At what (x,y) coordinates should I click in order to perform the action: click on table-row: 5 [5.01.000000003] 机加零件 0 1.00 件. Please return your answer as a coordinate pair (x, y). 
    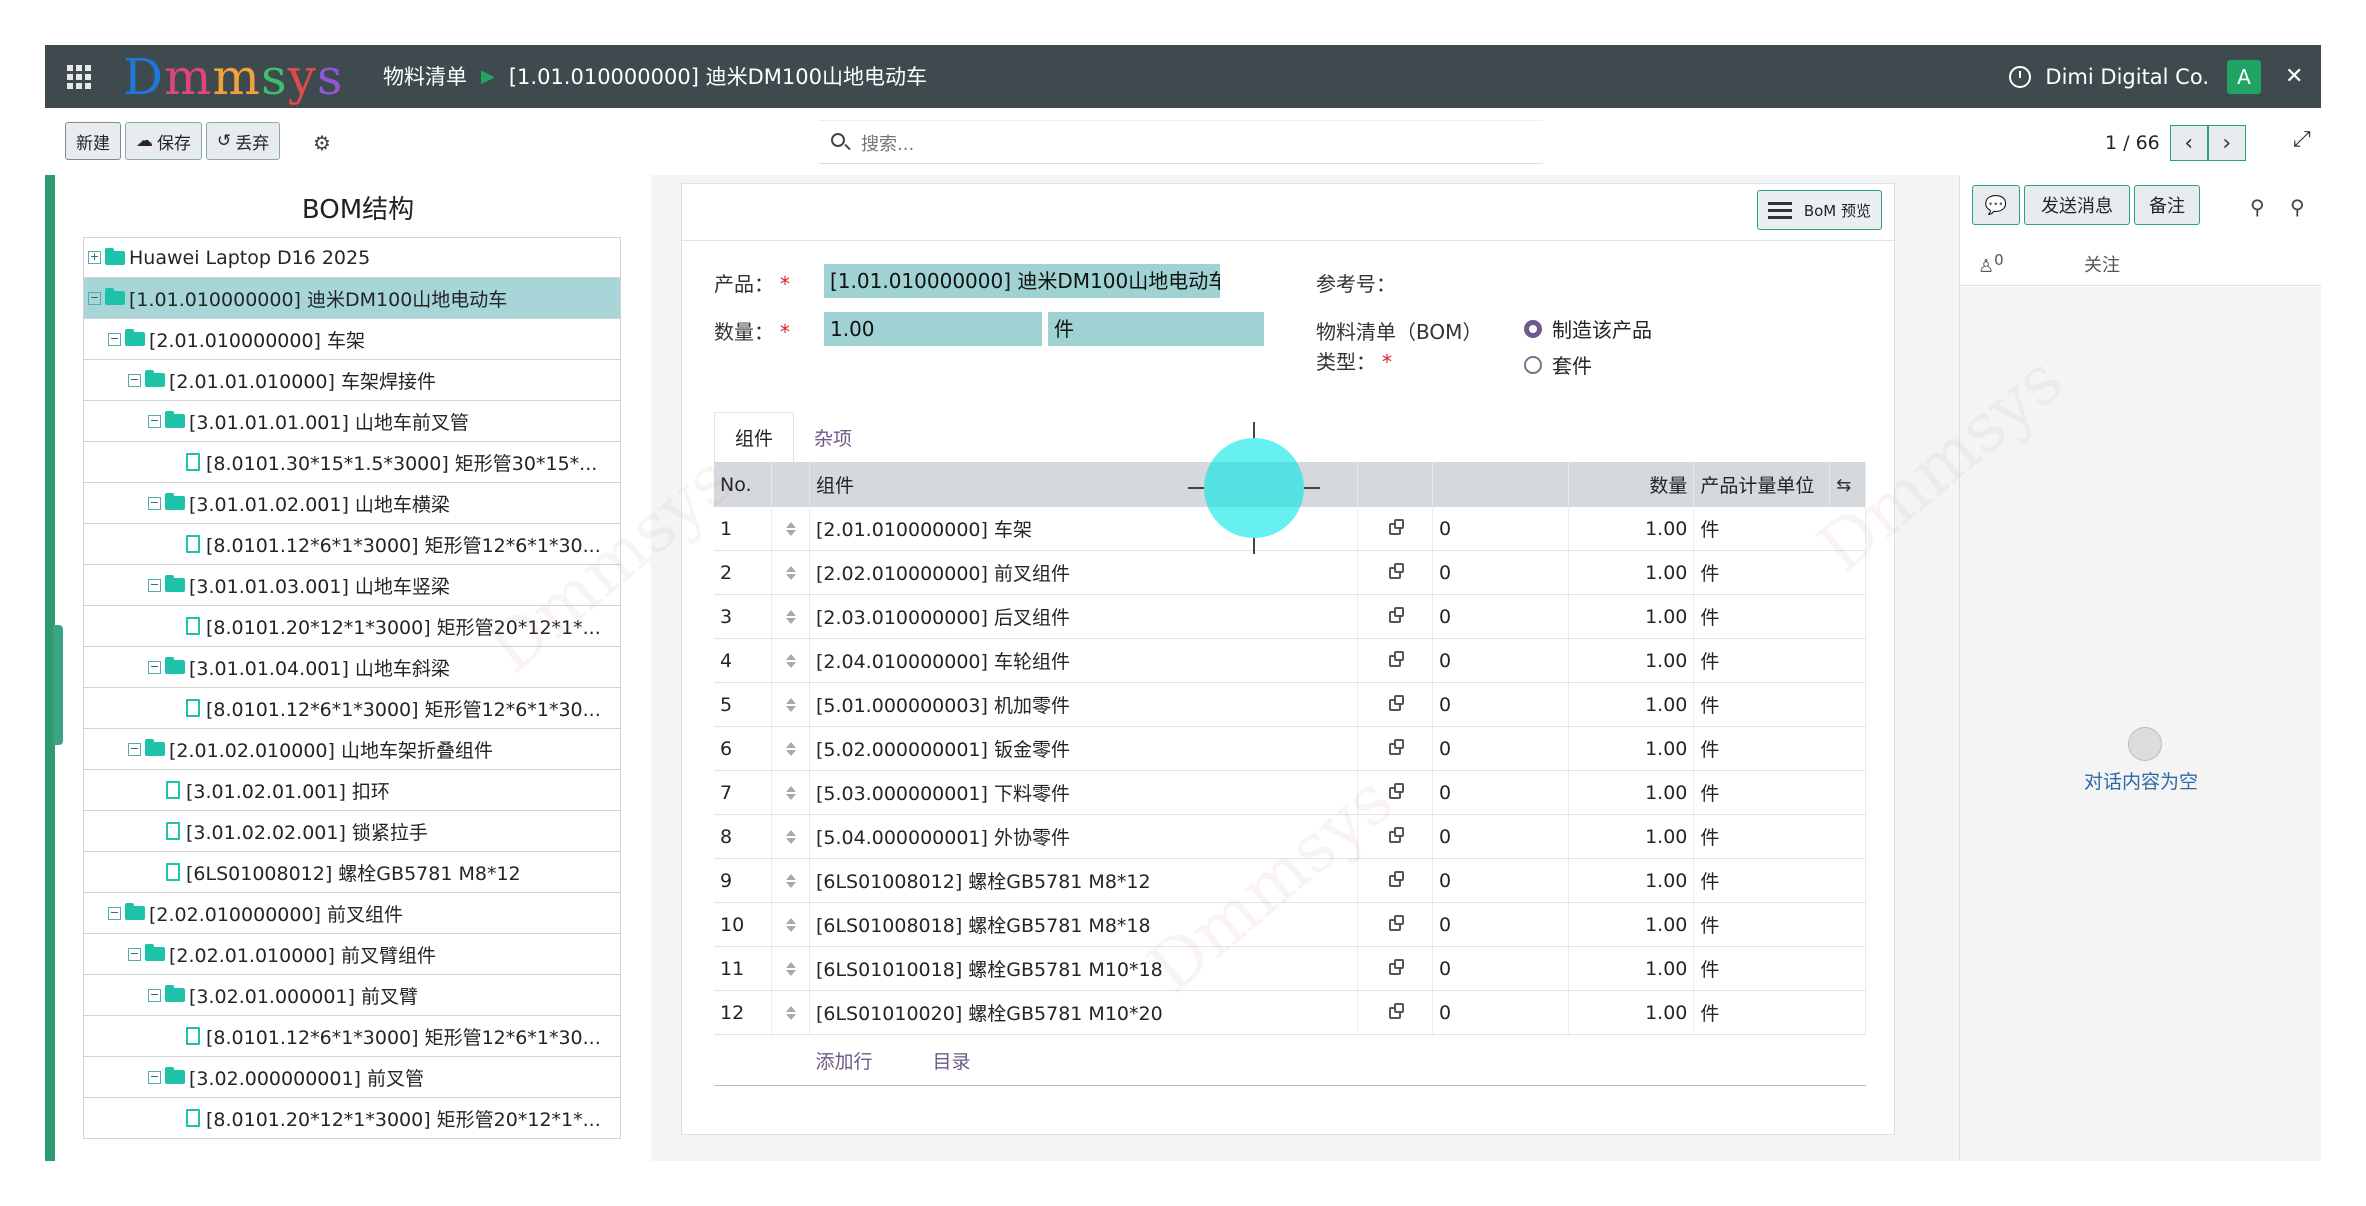
    Looking at the image, I should click on (1290, 704).